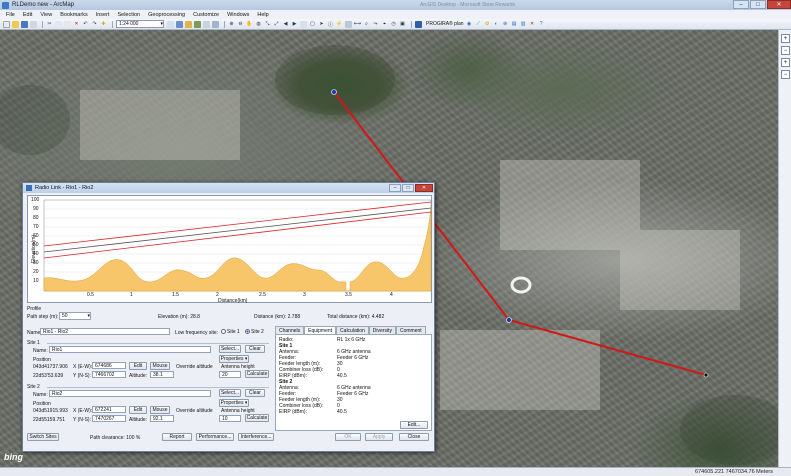 The image size is (791, 476). What do you see at coordinates (321, 24) in the screenshot?
I see `select-elements-icon: ➤` at bounding box center [321, 24].